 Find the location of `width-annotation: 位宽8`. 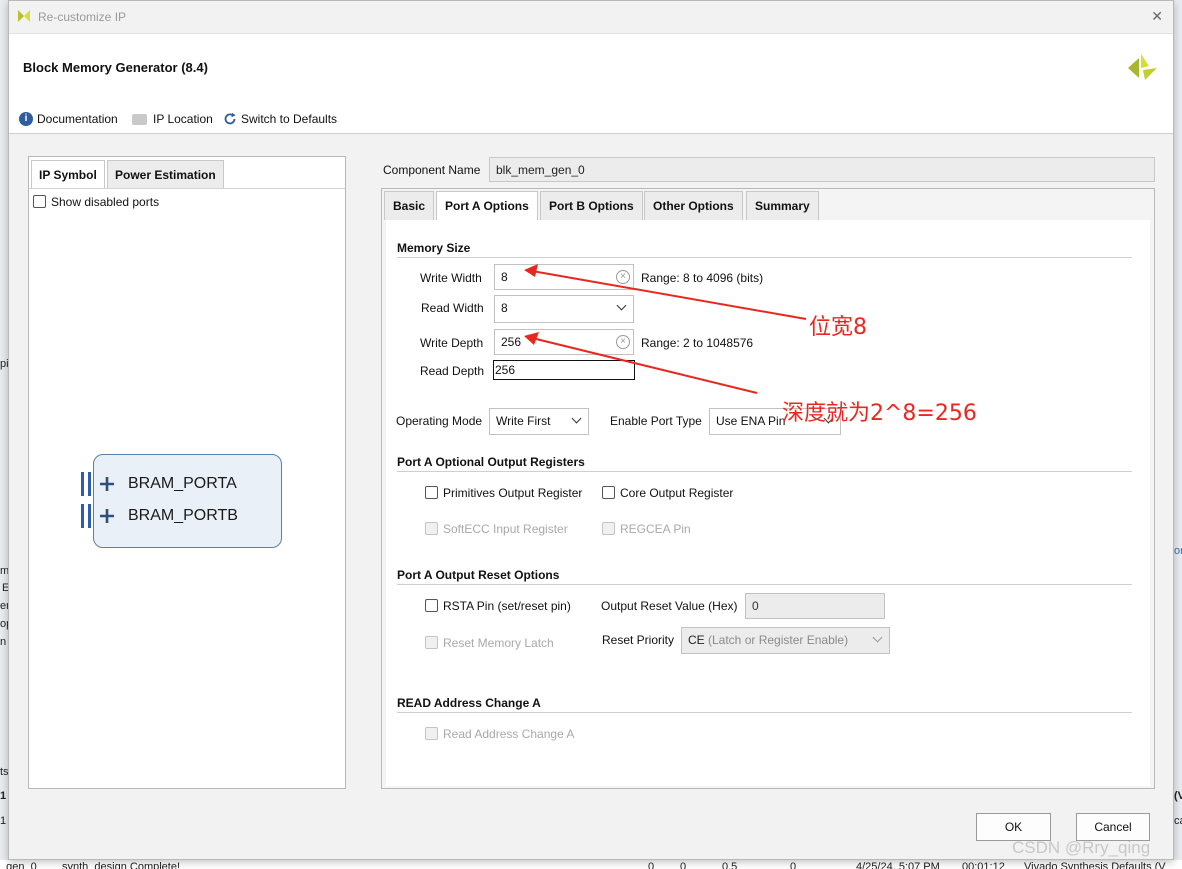

width-annotation: 位宽8 is located at coordinates (838, 327).